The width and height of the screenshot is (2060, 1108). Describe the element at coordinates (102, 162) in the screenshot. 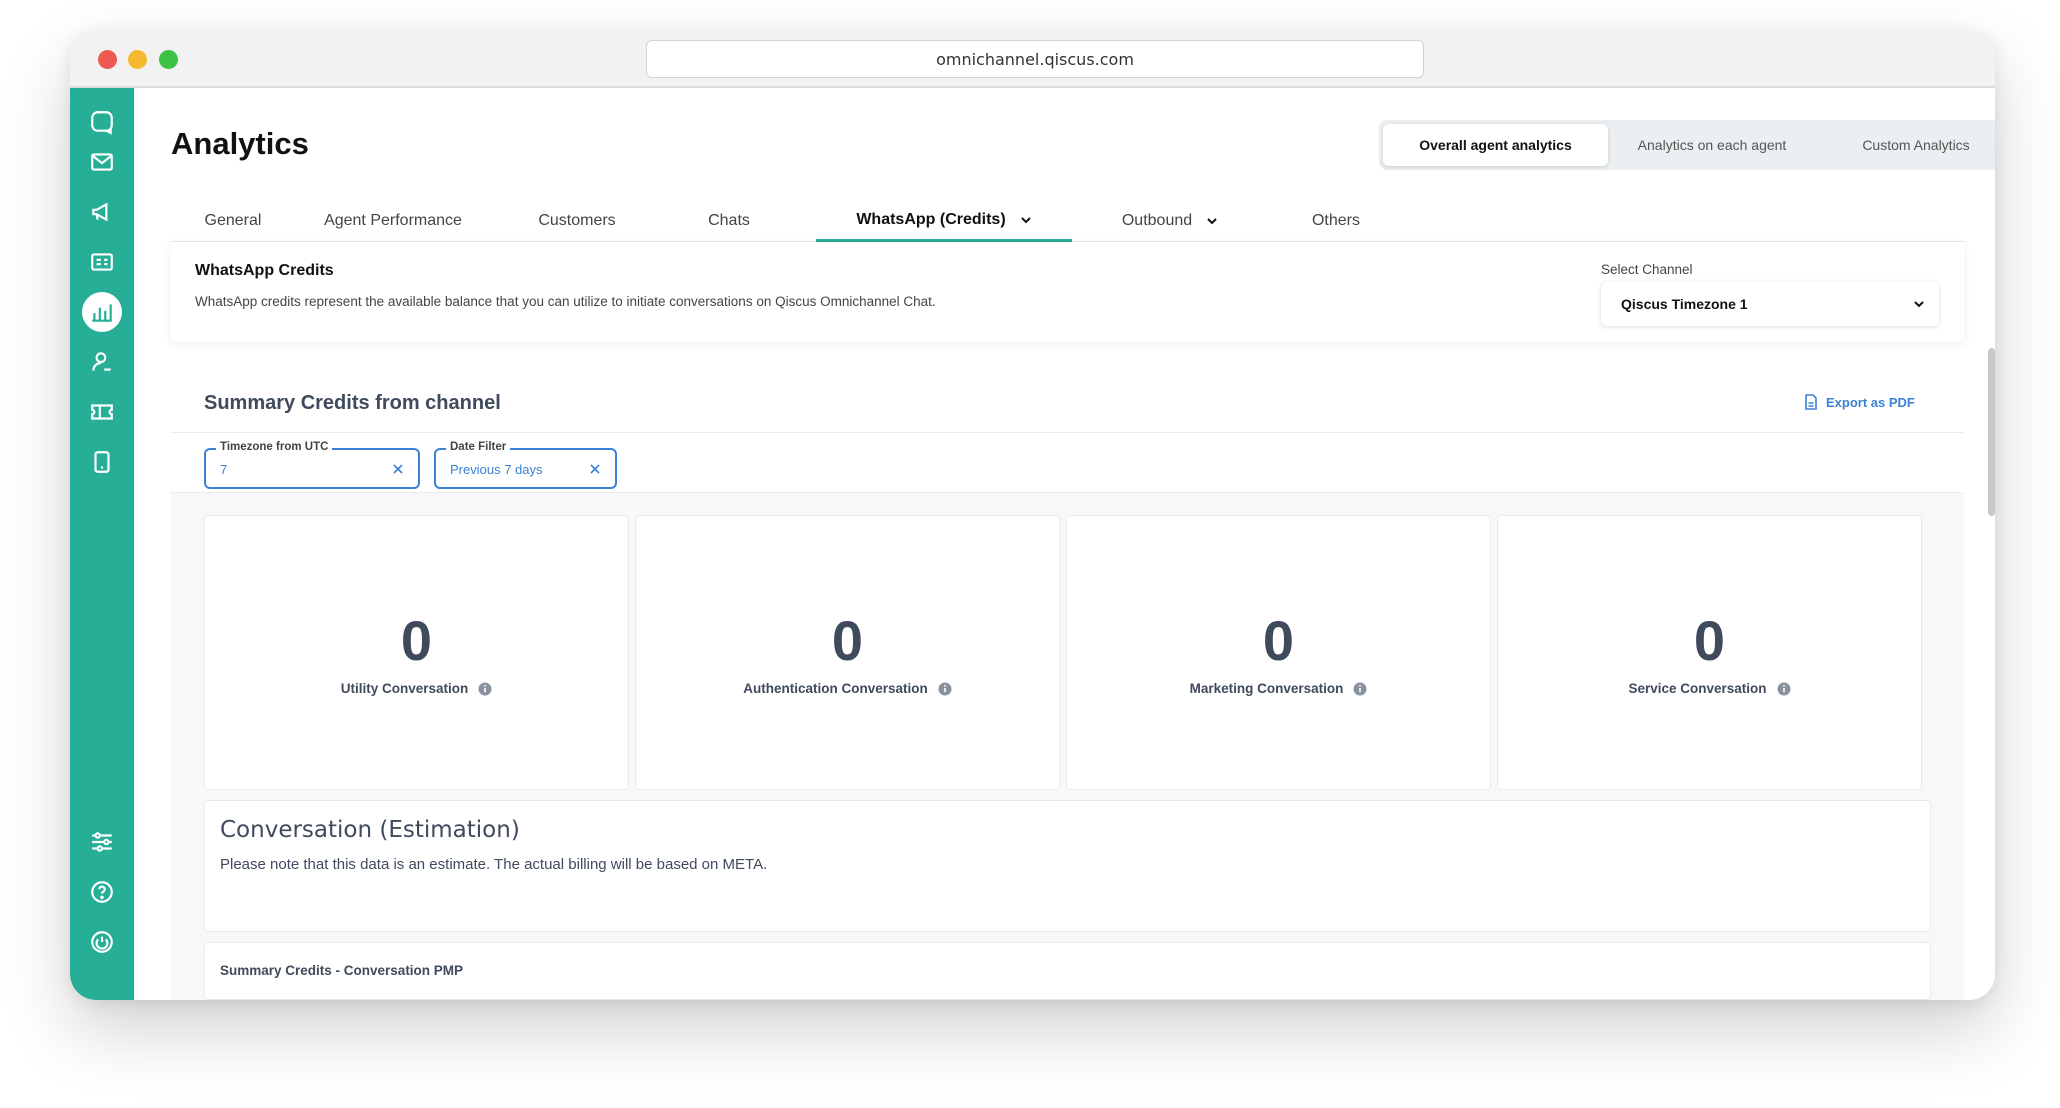

I see `inbox-icon` at that location.